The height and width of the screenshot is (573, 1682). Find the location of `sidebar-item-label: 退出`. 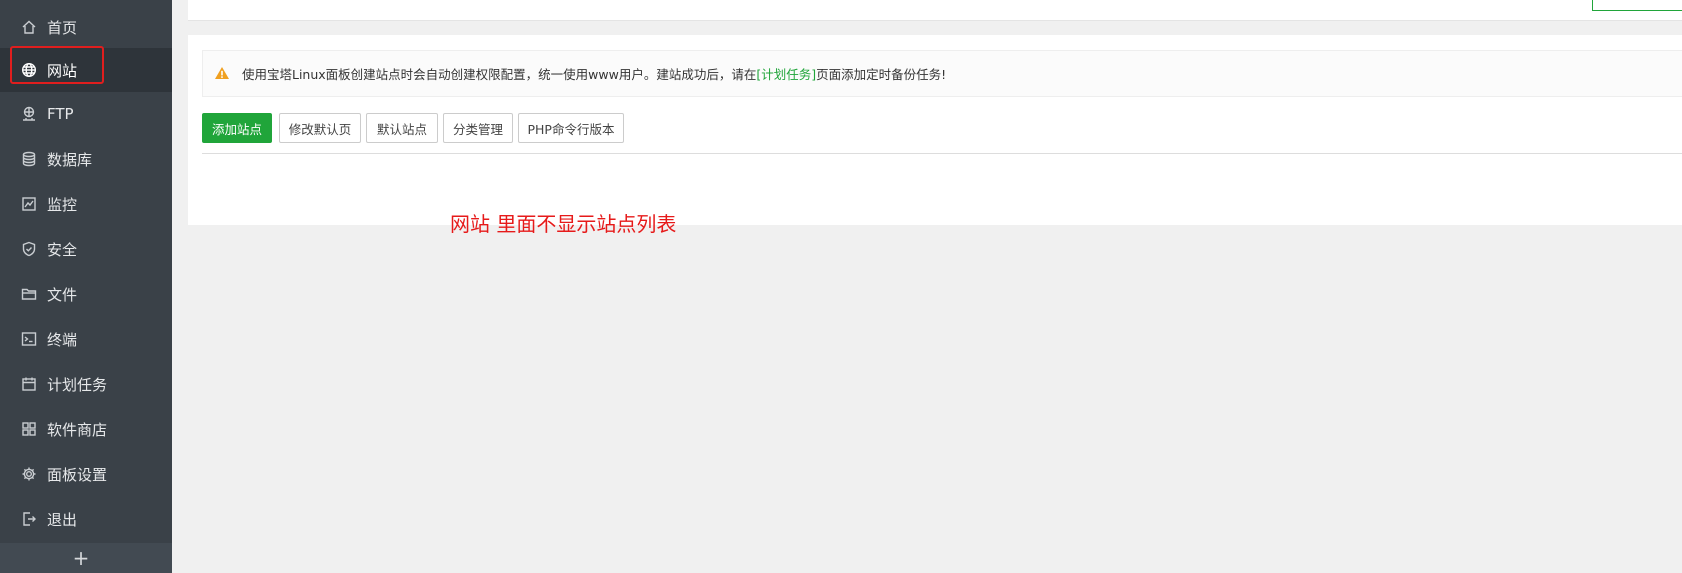

sidebar-item-label: 退出 is located at coordinates (62, 519).